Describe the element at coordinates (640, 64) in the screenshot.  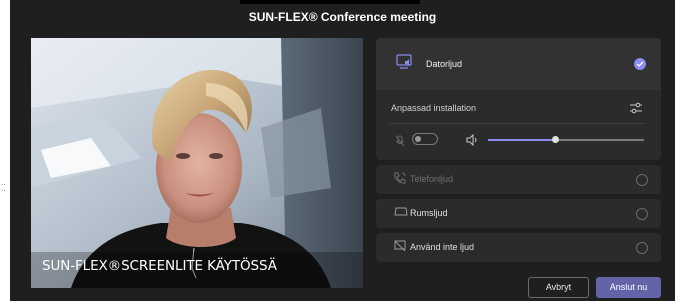
I see `selected-check-icon` at that location.